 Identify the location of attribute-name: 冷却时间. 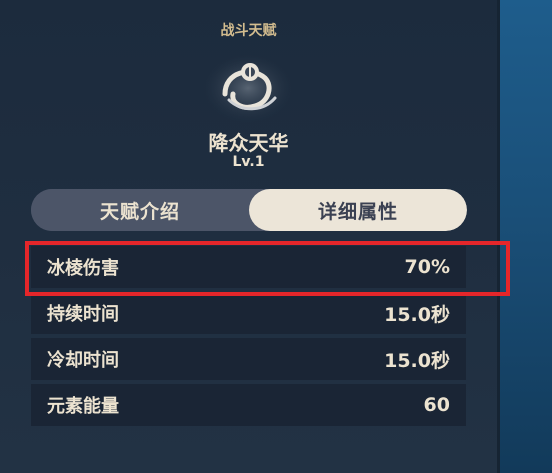
(83, 360).